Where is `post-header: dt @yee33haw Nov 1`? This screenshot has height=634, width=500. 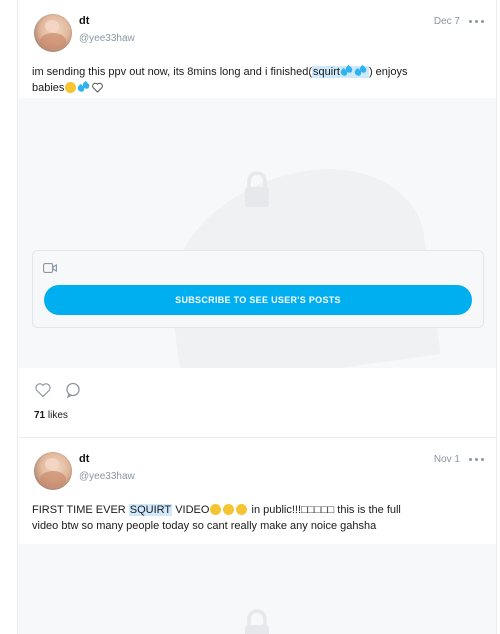
post-header: dt @yee33haw Nov 1 is located at coordinates (260, 472).